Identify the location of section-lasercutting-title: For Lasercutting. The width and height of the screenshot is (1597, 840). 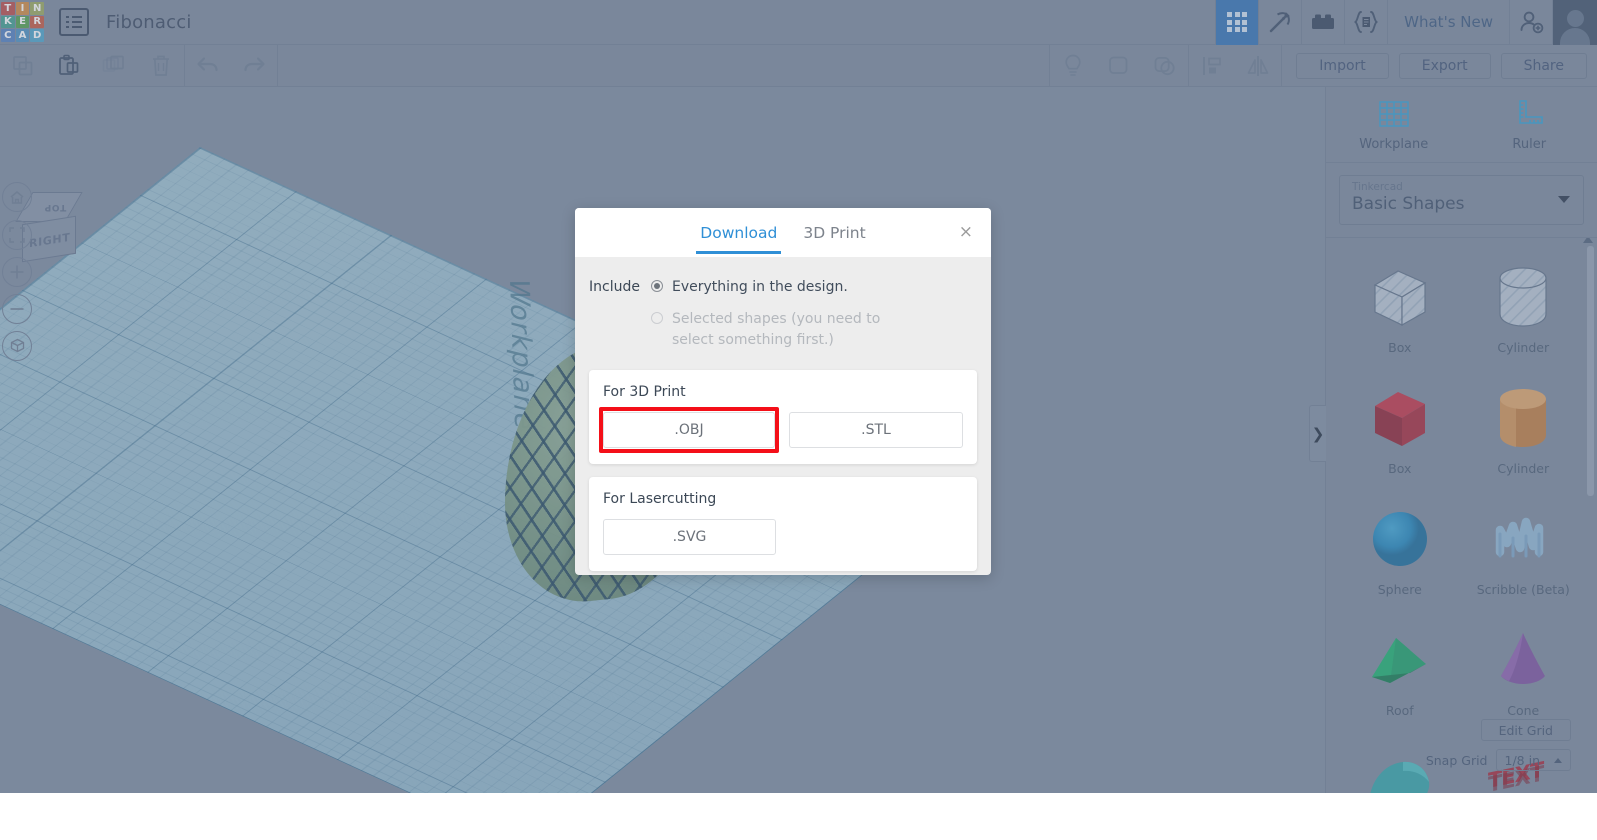
(660, 498).